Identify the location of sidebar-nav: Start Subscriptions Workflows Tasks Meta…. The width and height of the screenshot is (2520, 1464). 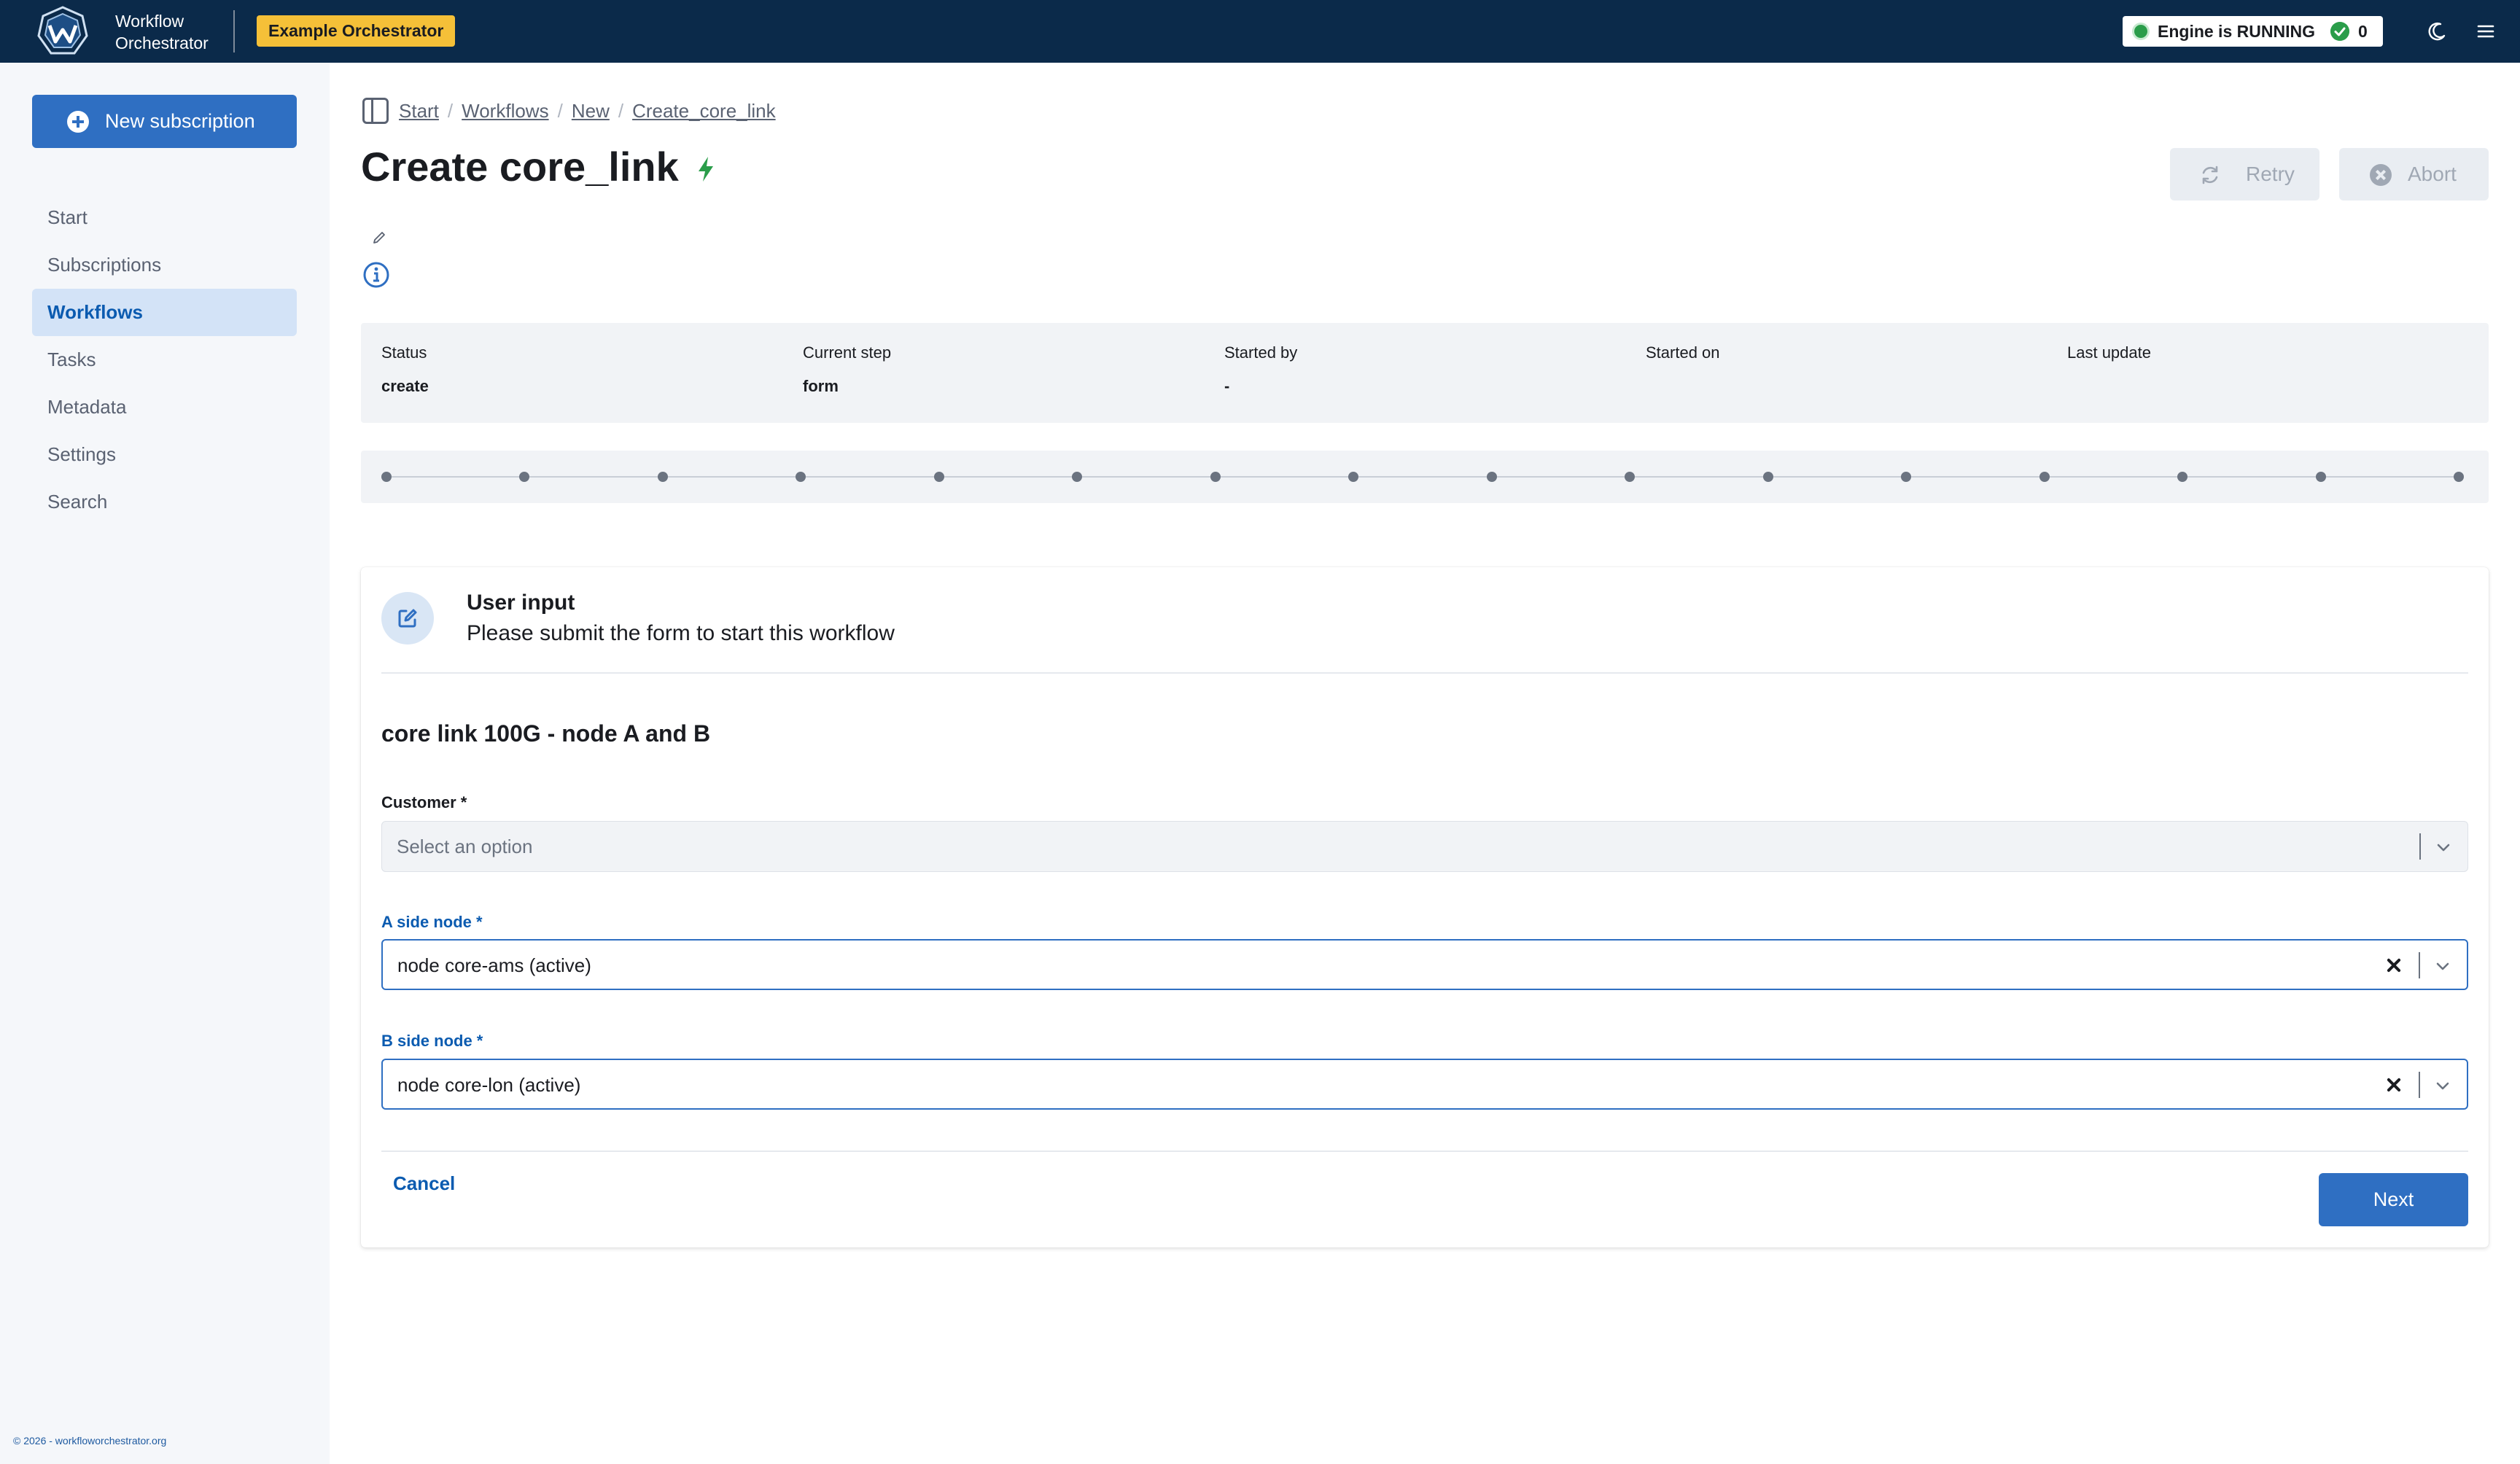
(164, 360).